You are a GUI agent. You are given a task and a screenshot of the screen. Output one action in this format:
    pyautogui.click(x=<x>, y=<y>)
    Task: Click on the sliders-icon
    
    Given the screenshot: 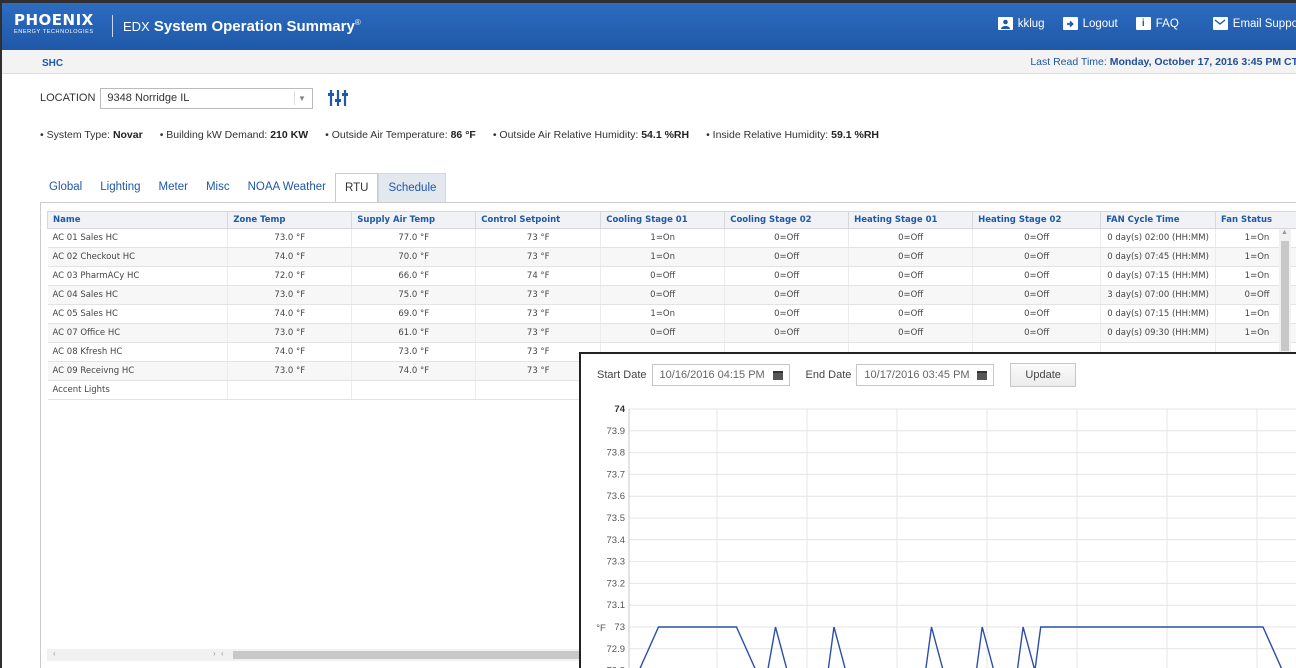 What is the action you would take?
    pyautogui.click(x=338, y=98)
    